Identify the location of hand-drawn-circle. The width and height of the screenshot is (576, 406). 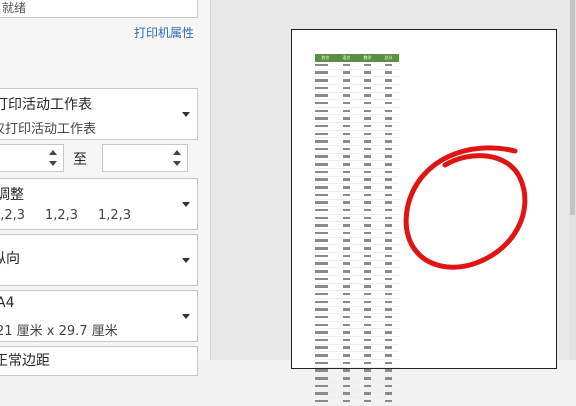
(465, 207).